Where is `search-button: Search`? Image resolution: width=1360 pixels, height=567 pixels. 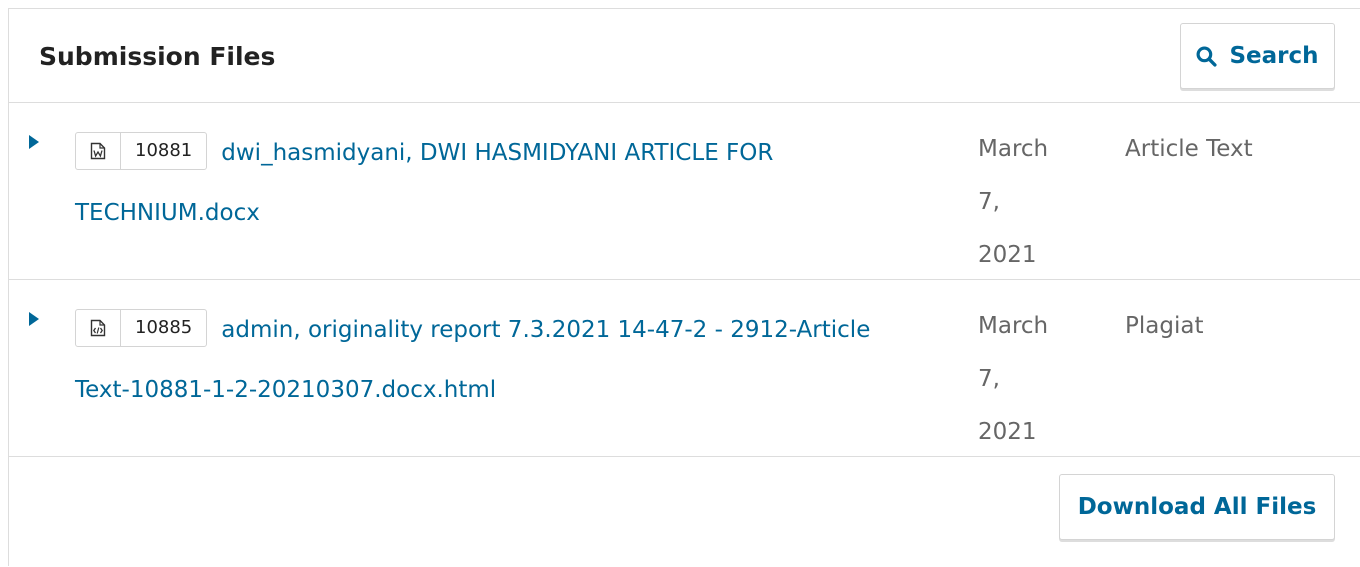 search-button: Search is located at coordinates (1257, 56).